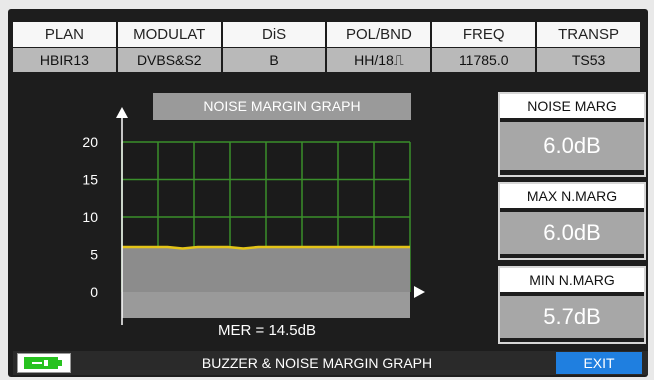 The width and height of the screenshot is (654, 380). I want to click on y-tick-label: 0, so click(94, 292).